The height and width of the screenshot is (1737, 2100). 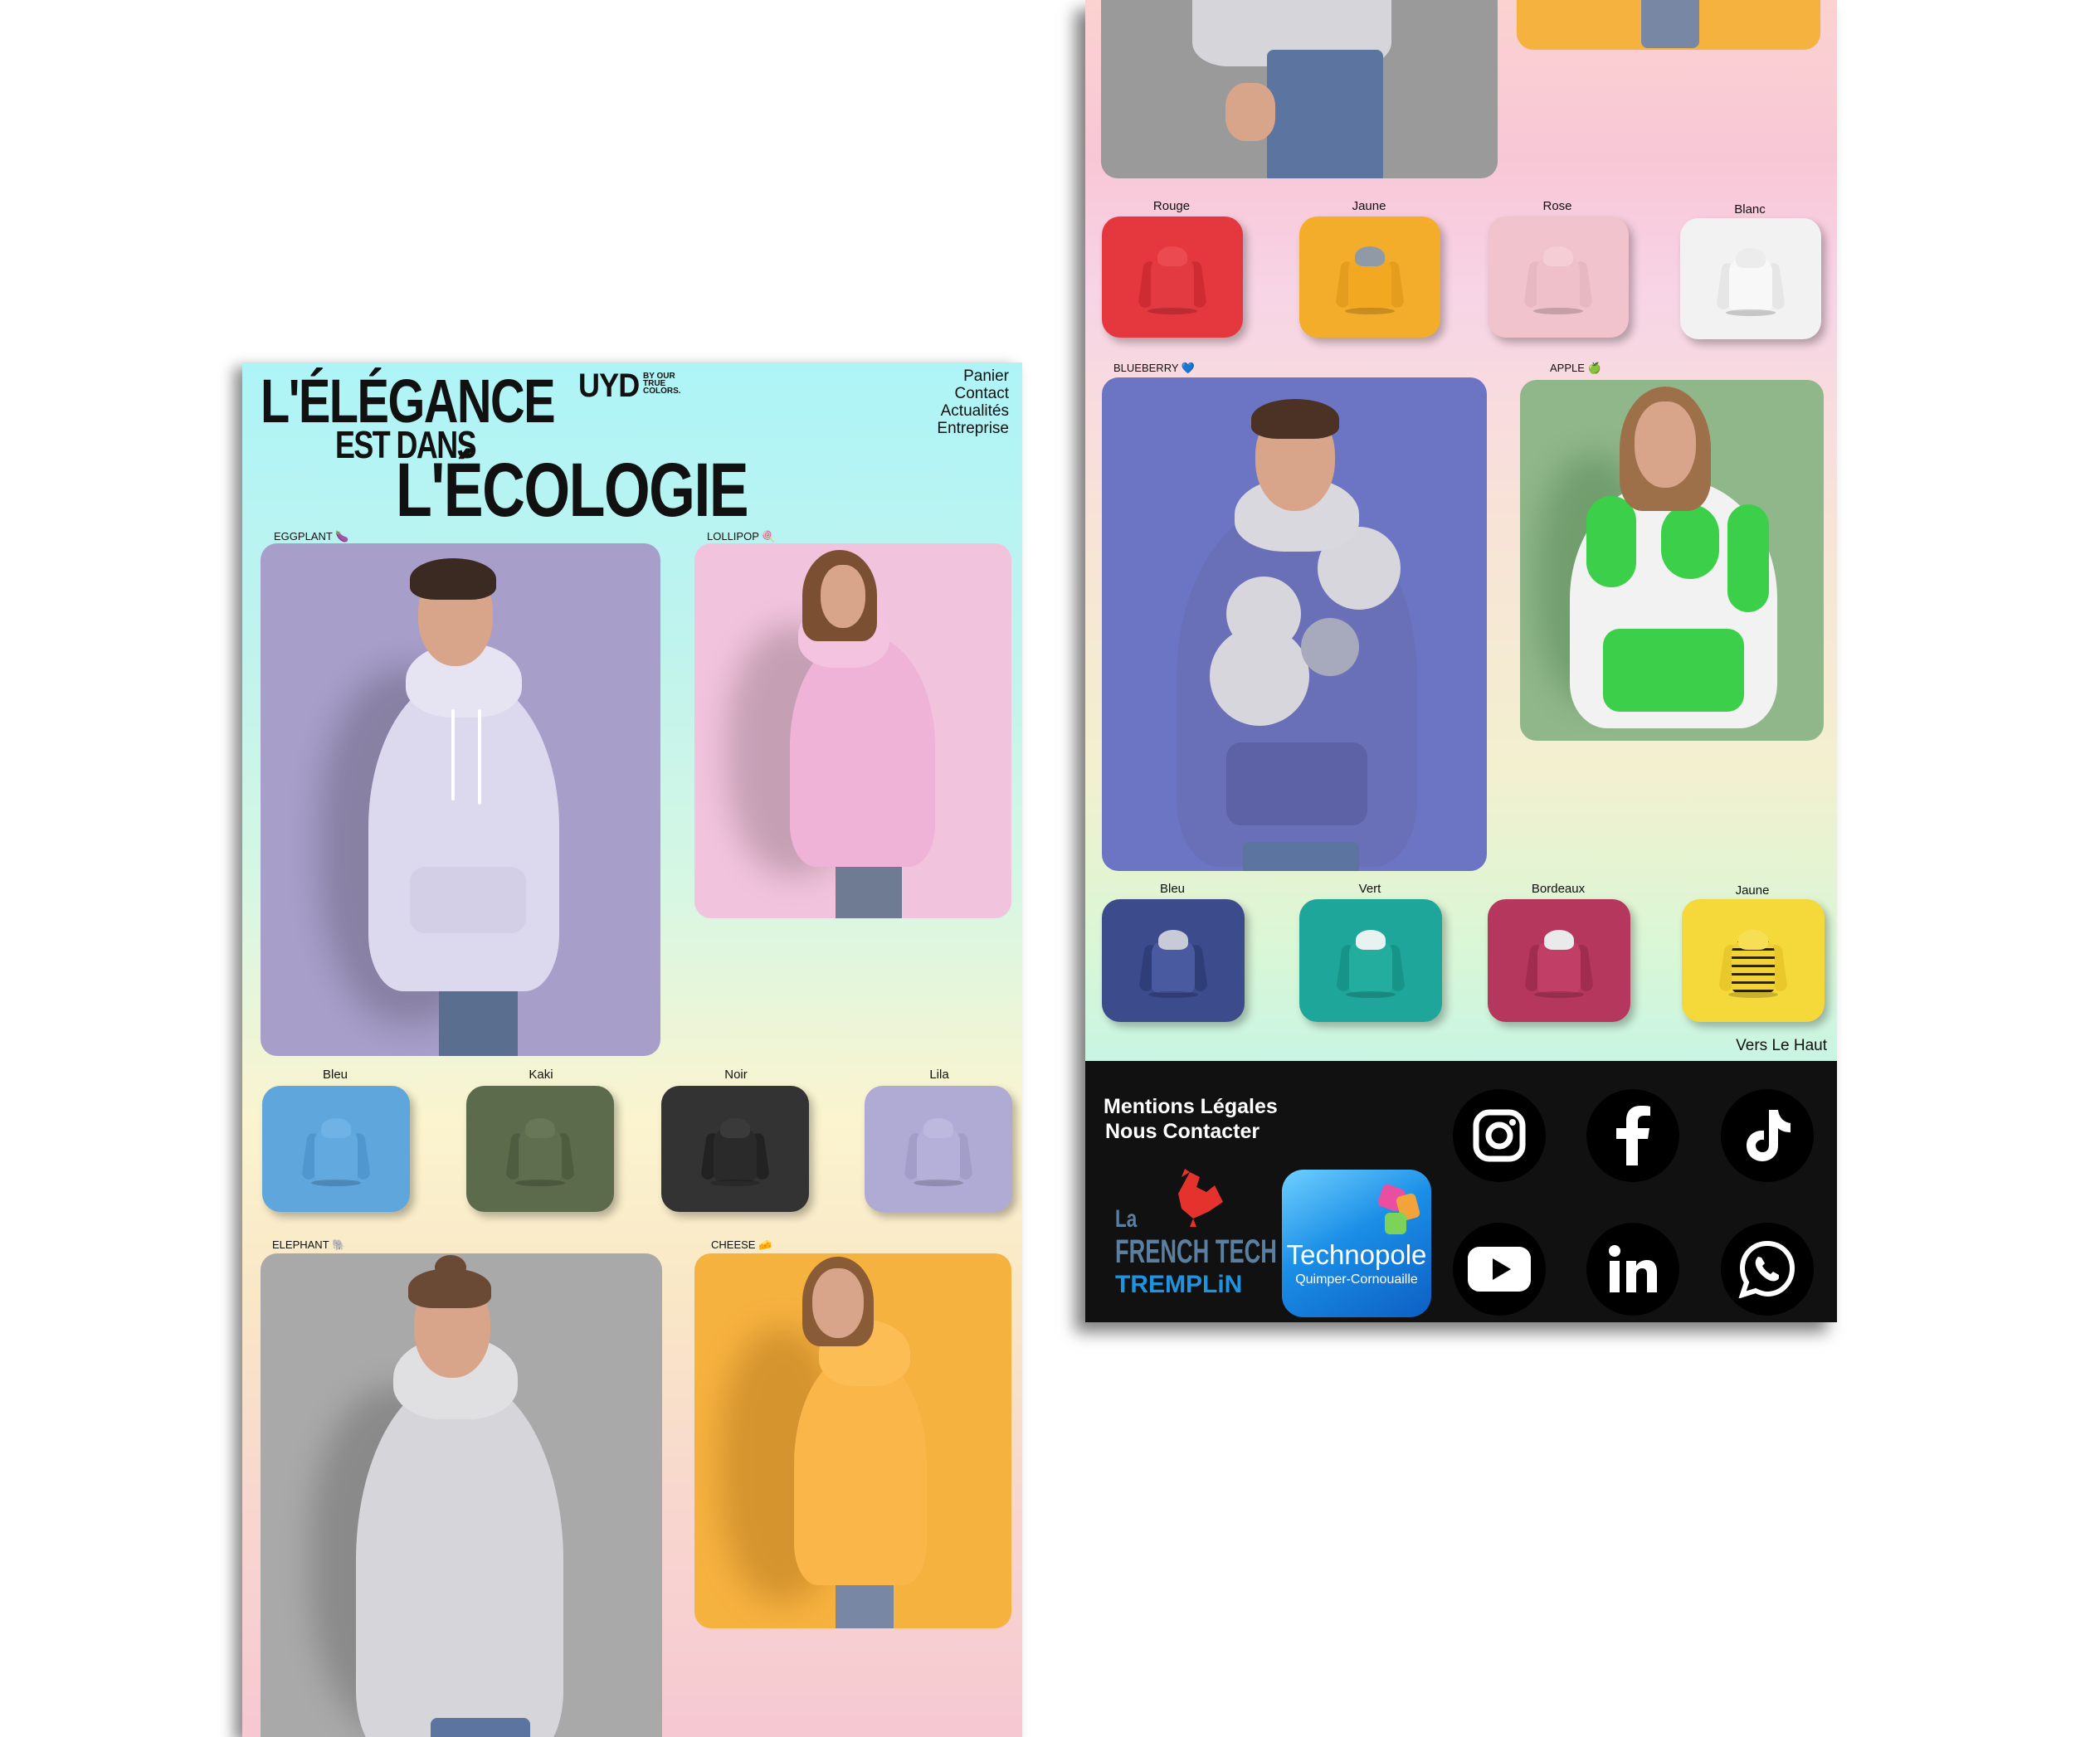 I want to click on technopole-title: Technopole, so click(x=1356, y=1254).